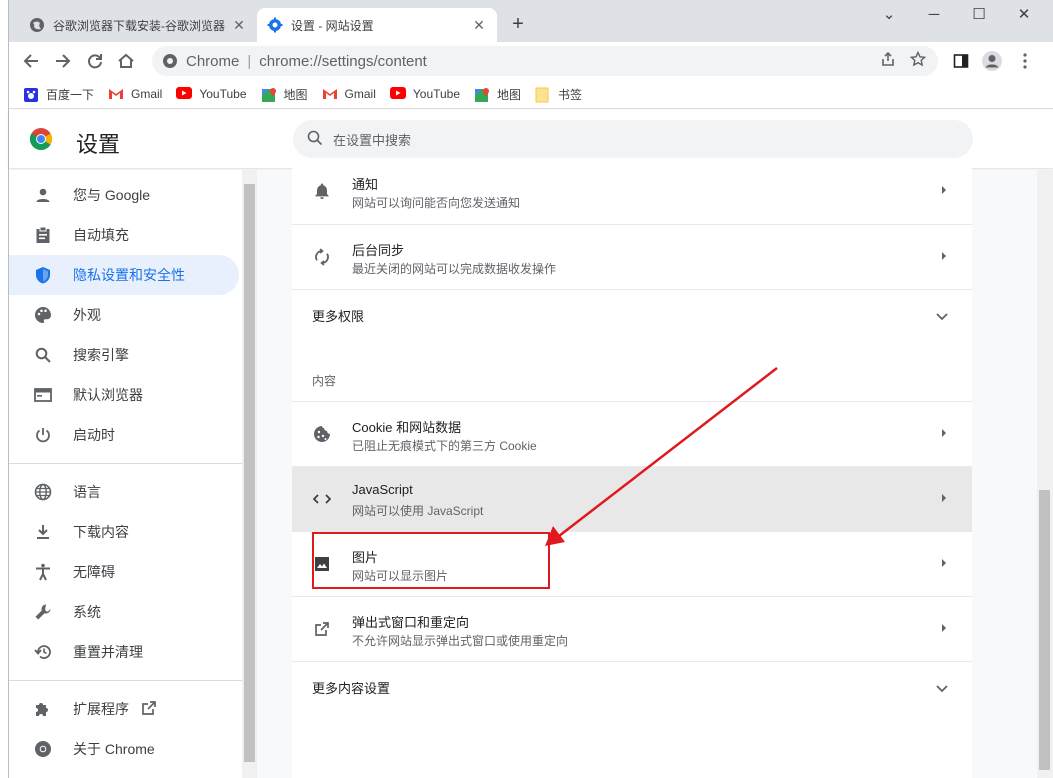  What do you see at coordinates (889, 15) in the screenshot?
I see `tab-search-icon: ⌄` at bounding box center [889, 15].